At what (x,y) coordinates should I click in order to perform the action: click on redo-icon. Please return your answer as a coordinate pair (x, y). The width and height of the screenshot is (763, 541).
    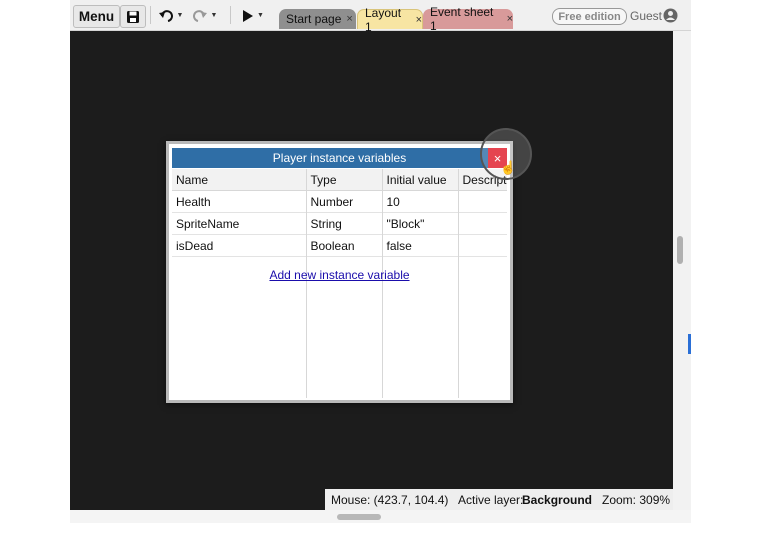
    Looking at the image, I should click on (199, 15).